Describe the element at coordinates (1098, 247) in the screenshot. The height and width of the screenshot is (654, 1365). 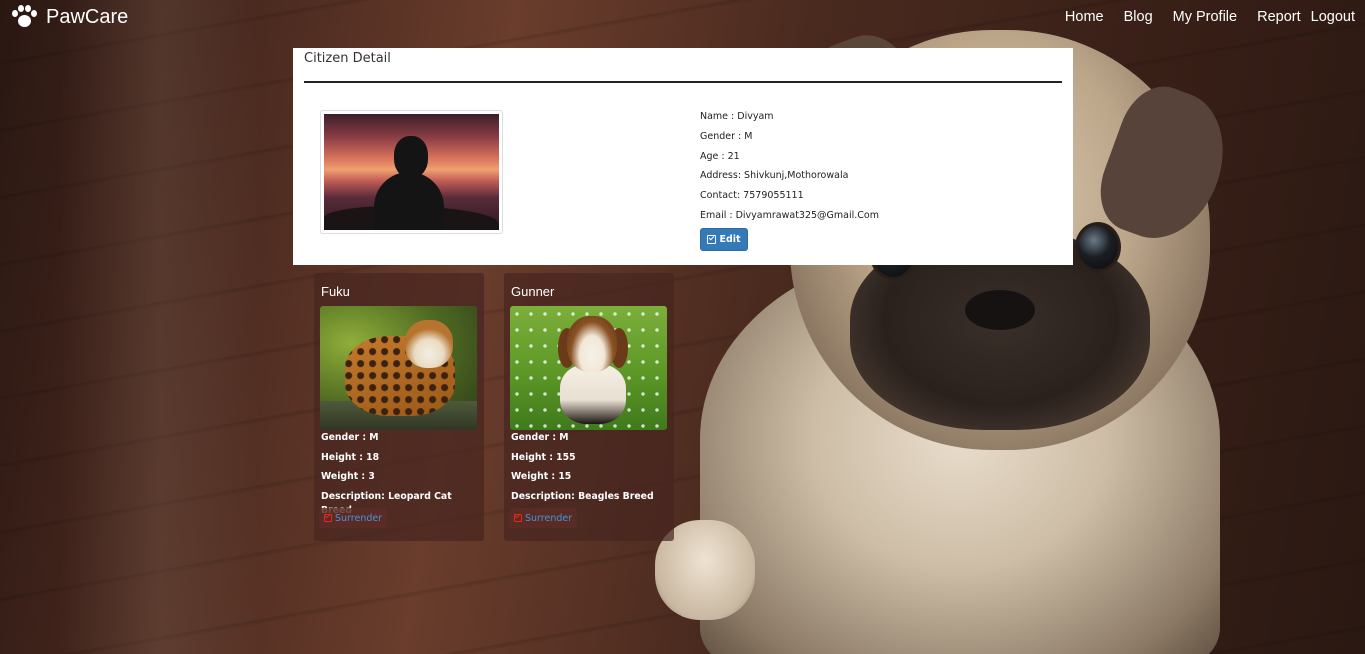
I see `pug-eye` at that location.